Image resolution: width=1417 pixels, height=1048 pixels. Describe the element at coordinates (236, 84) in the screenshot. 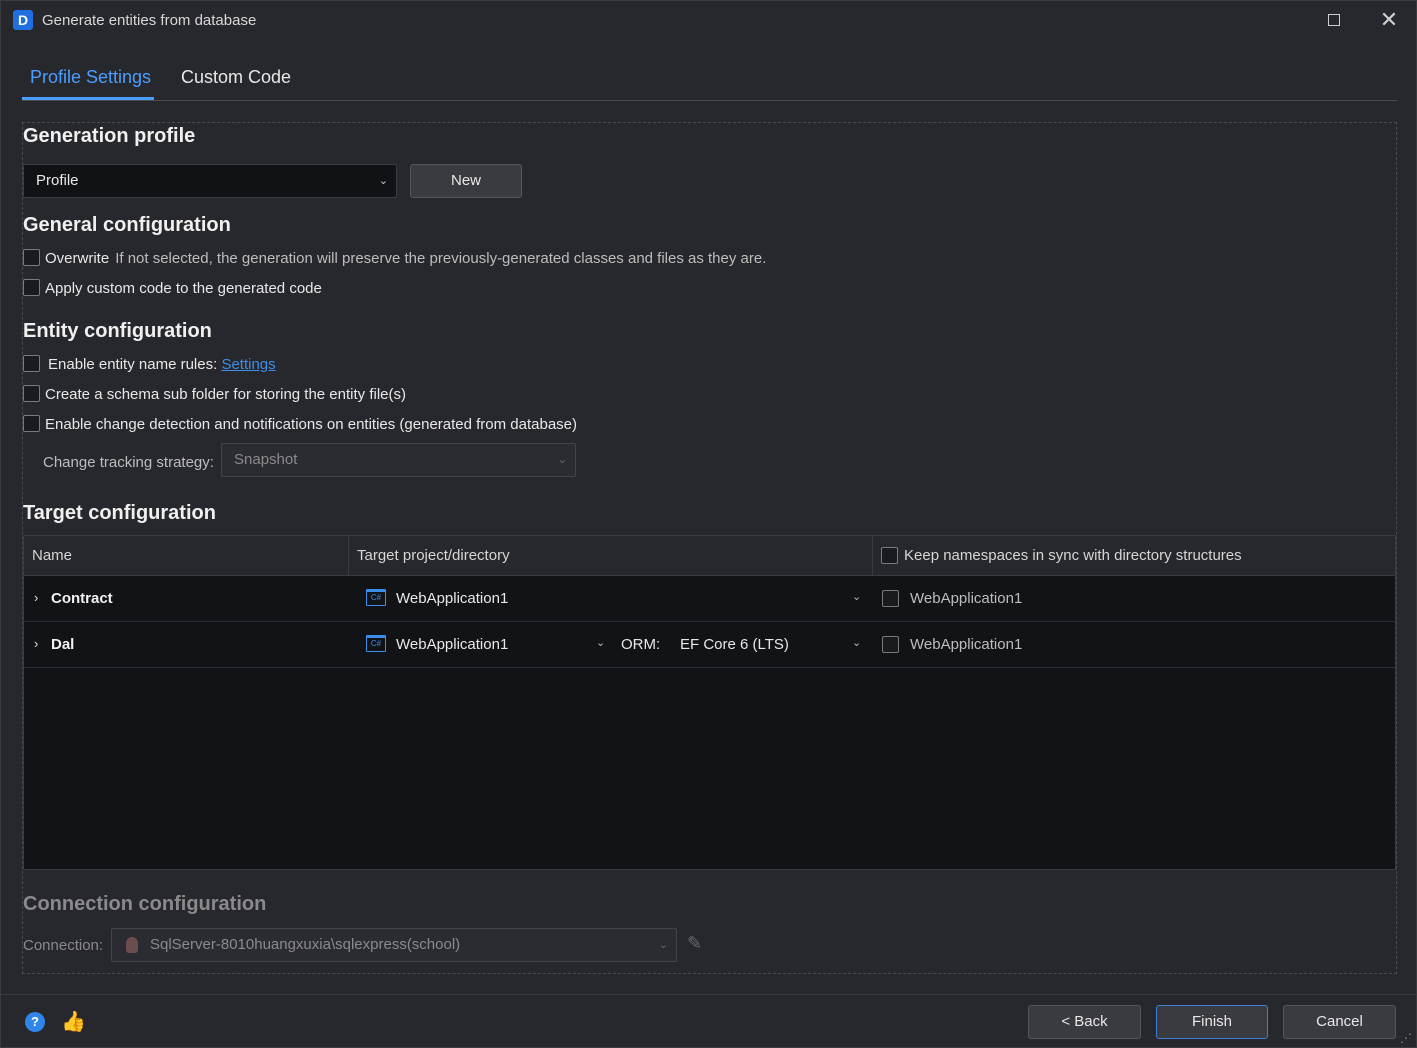

I see `tab-custom-code: Custom Code` at that location.